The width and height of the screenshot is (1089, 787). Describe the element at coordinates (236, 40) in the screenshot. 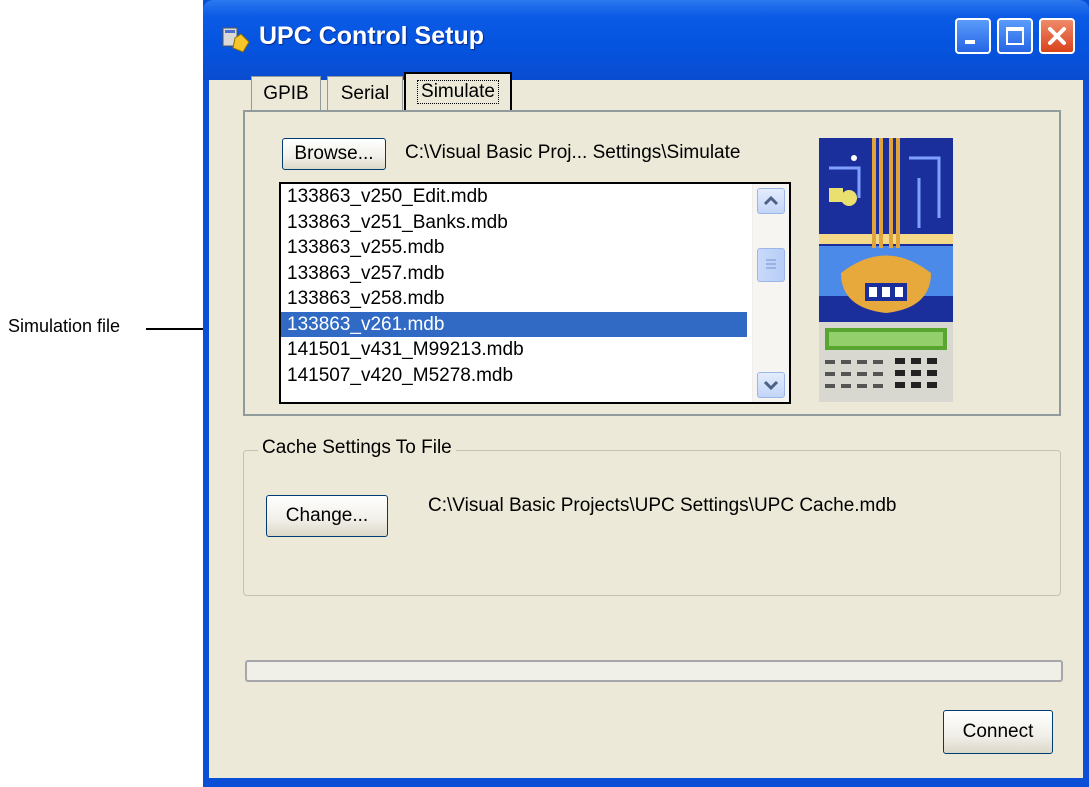

I see `app-icon` at that location.